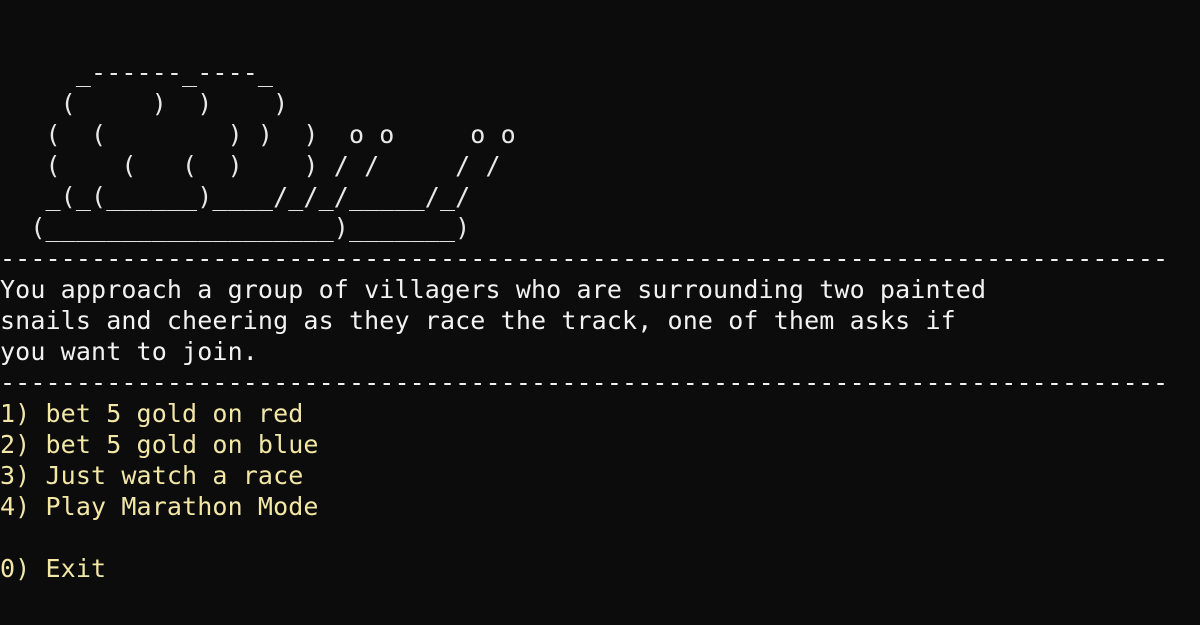  Describe the element at coordinates (258, 134) in the screenshot. I see `art-line: ( ( ) ) ) o o o o` at that location.